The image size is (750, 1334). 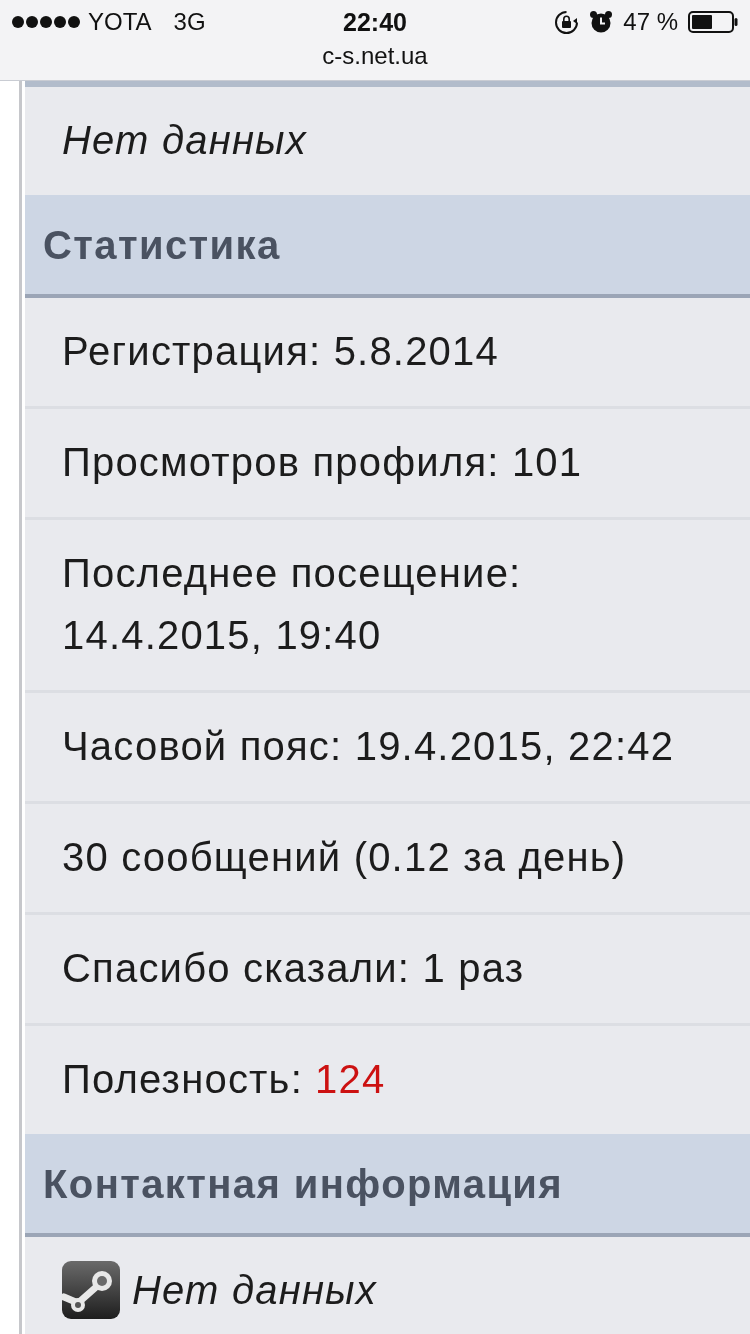 What do you see at coordinates (601, 22) in the screenshot?
I see `alarm-clock-icon` at bounding box center [601, 22].